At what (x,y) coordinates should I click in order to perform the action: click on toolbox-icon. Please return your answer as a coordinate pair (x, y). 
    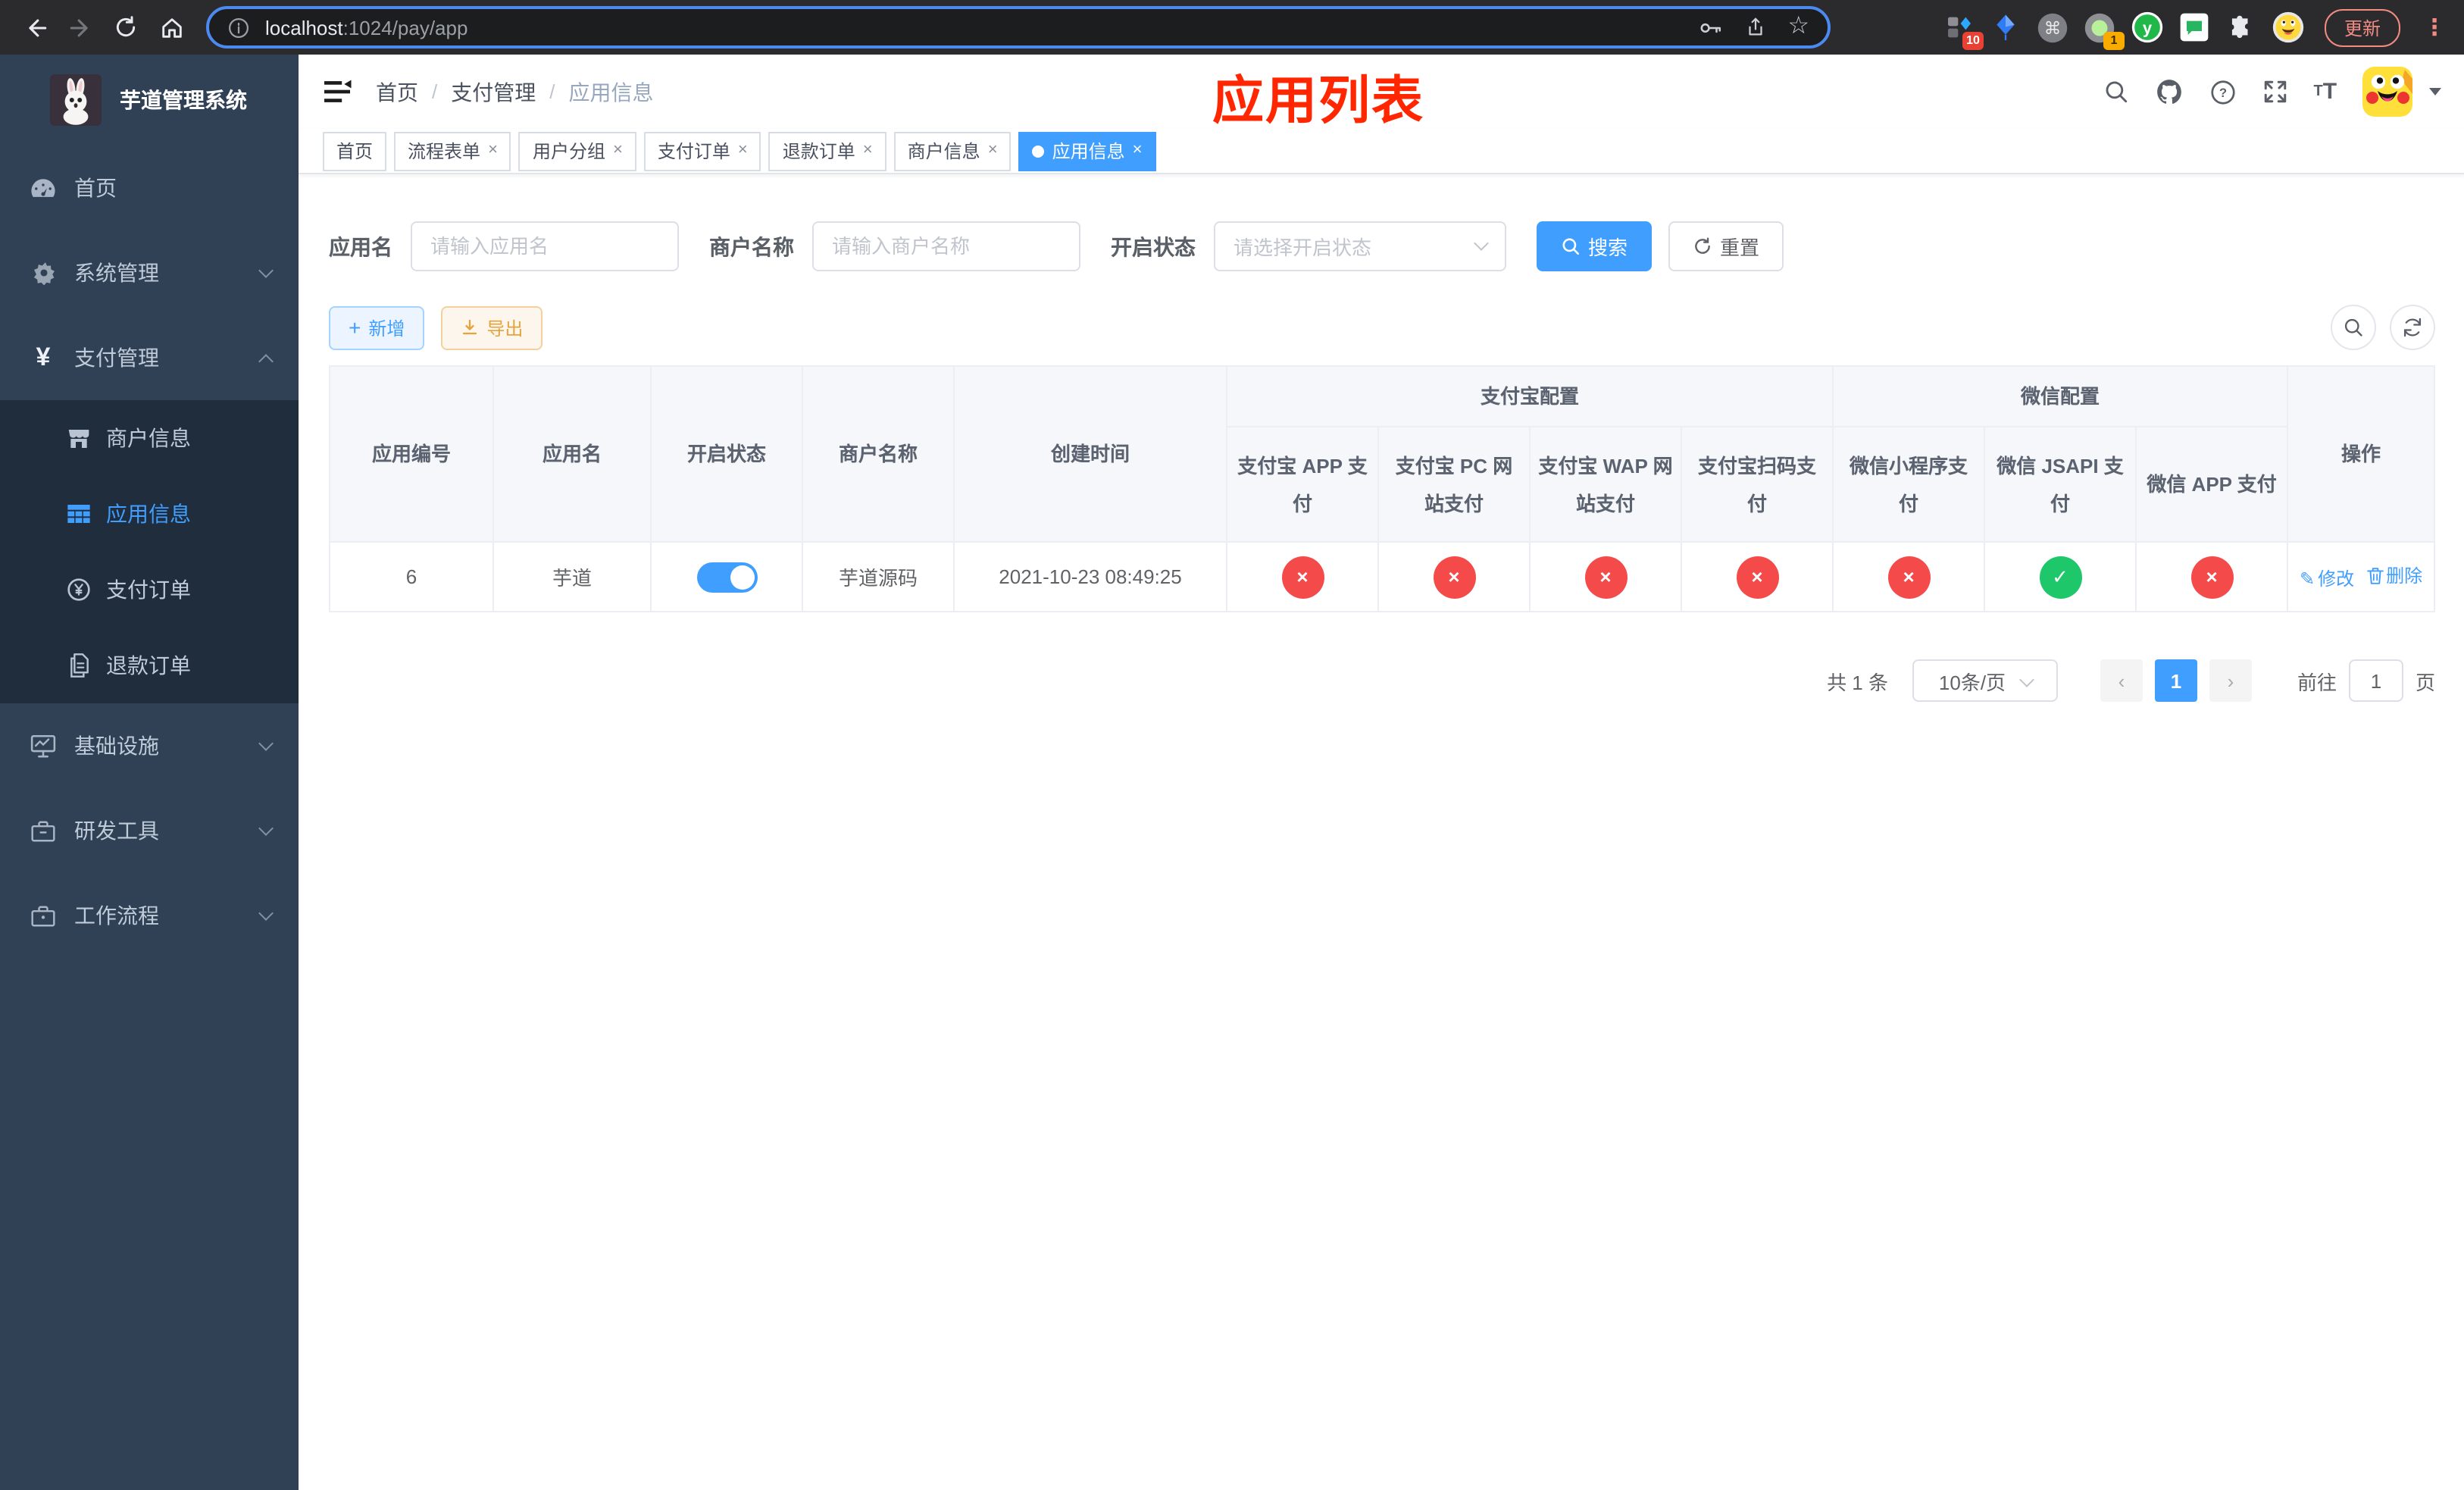
    Looking at the image, I should click on (43, 830).